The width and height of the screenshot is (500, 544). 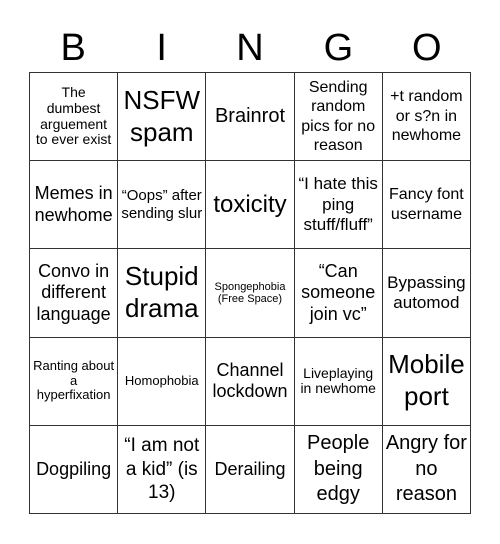 What do you see at coordinates (162, 117) in the screenshot?
I see `bingo-cell: NSFW spam` at bounding box center [162, 117].